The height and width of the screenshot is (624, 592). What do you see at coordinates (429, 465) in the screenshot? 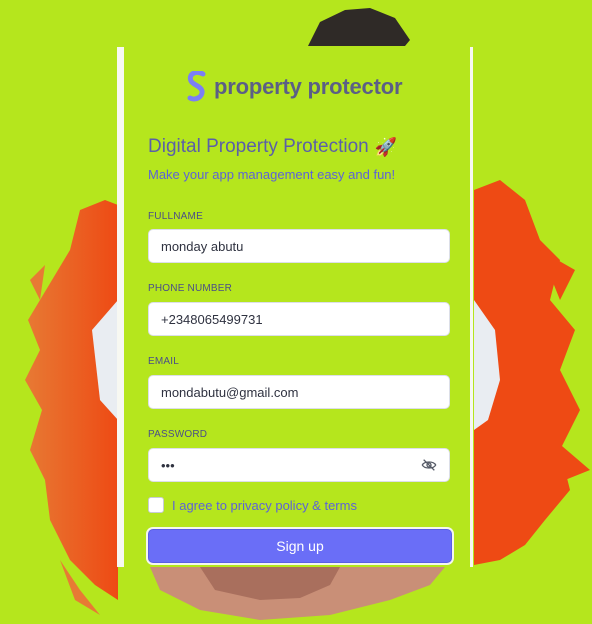
I see `eye-off-icon` at bounding box center [429, 465].